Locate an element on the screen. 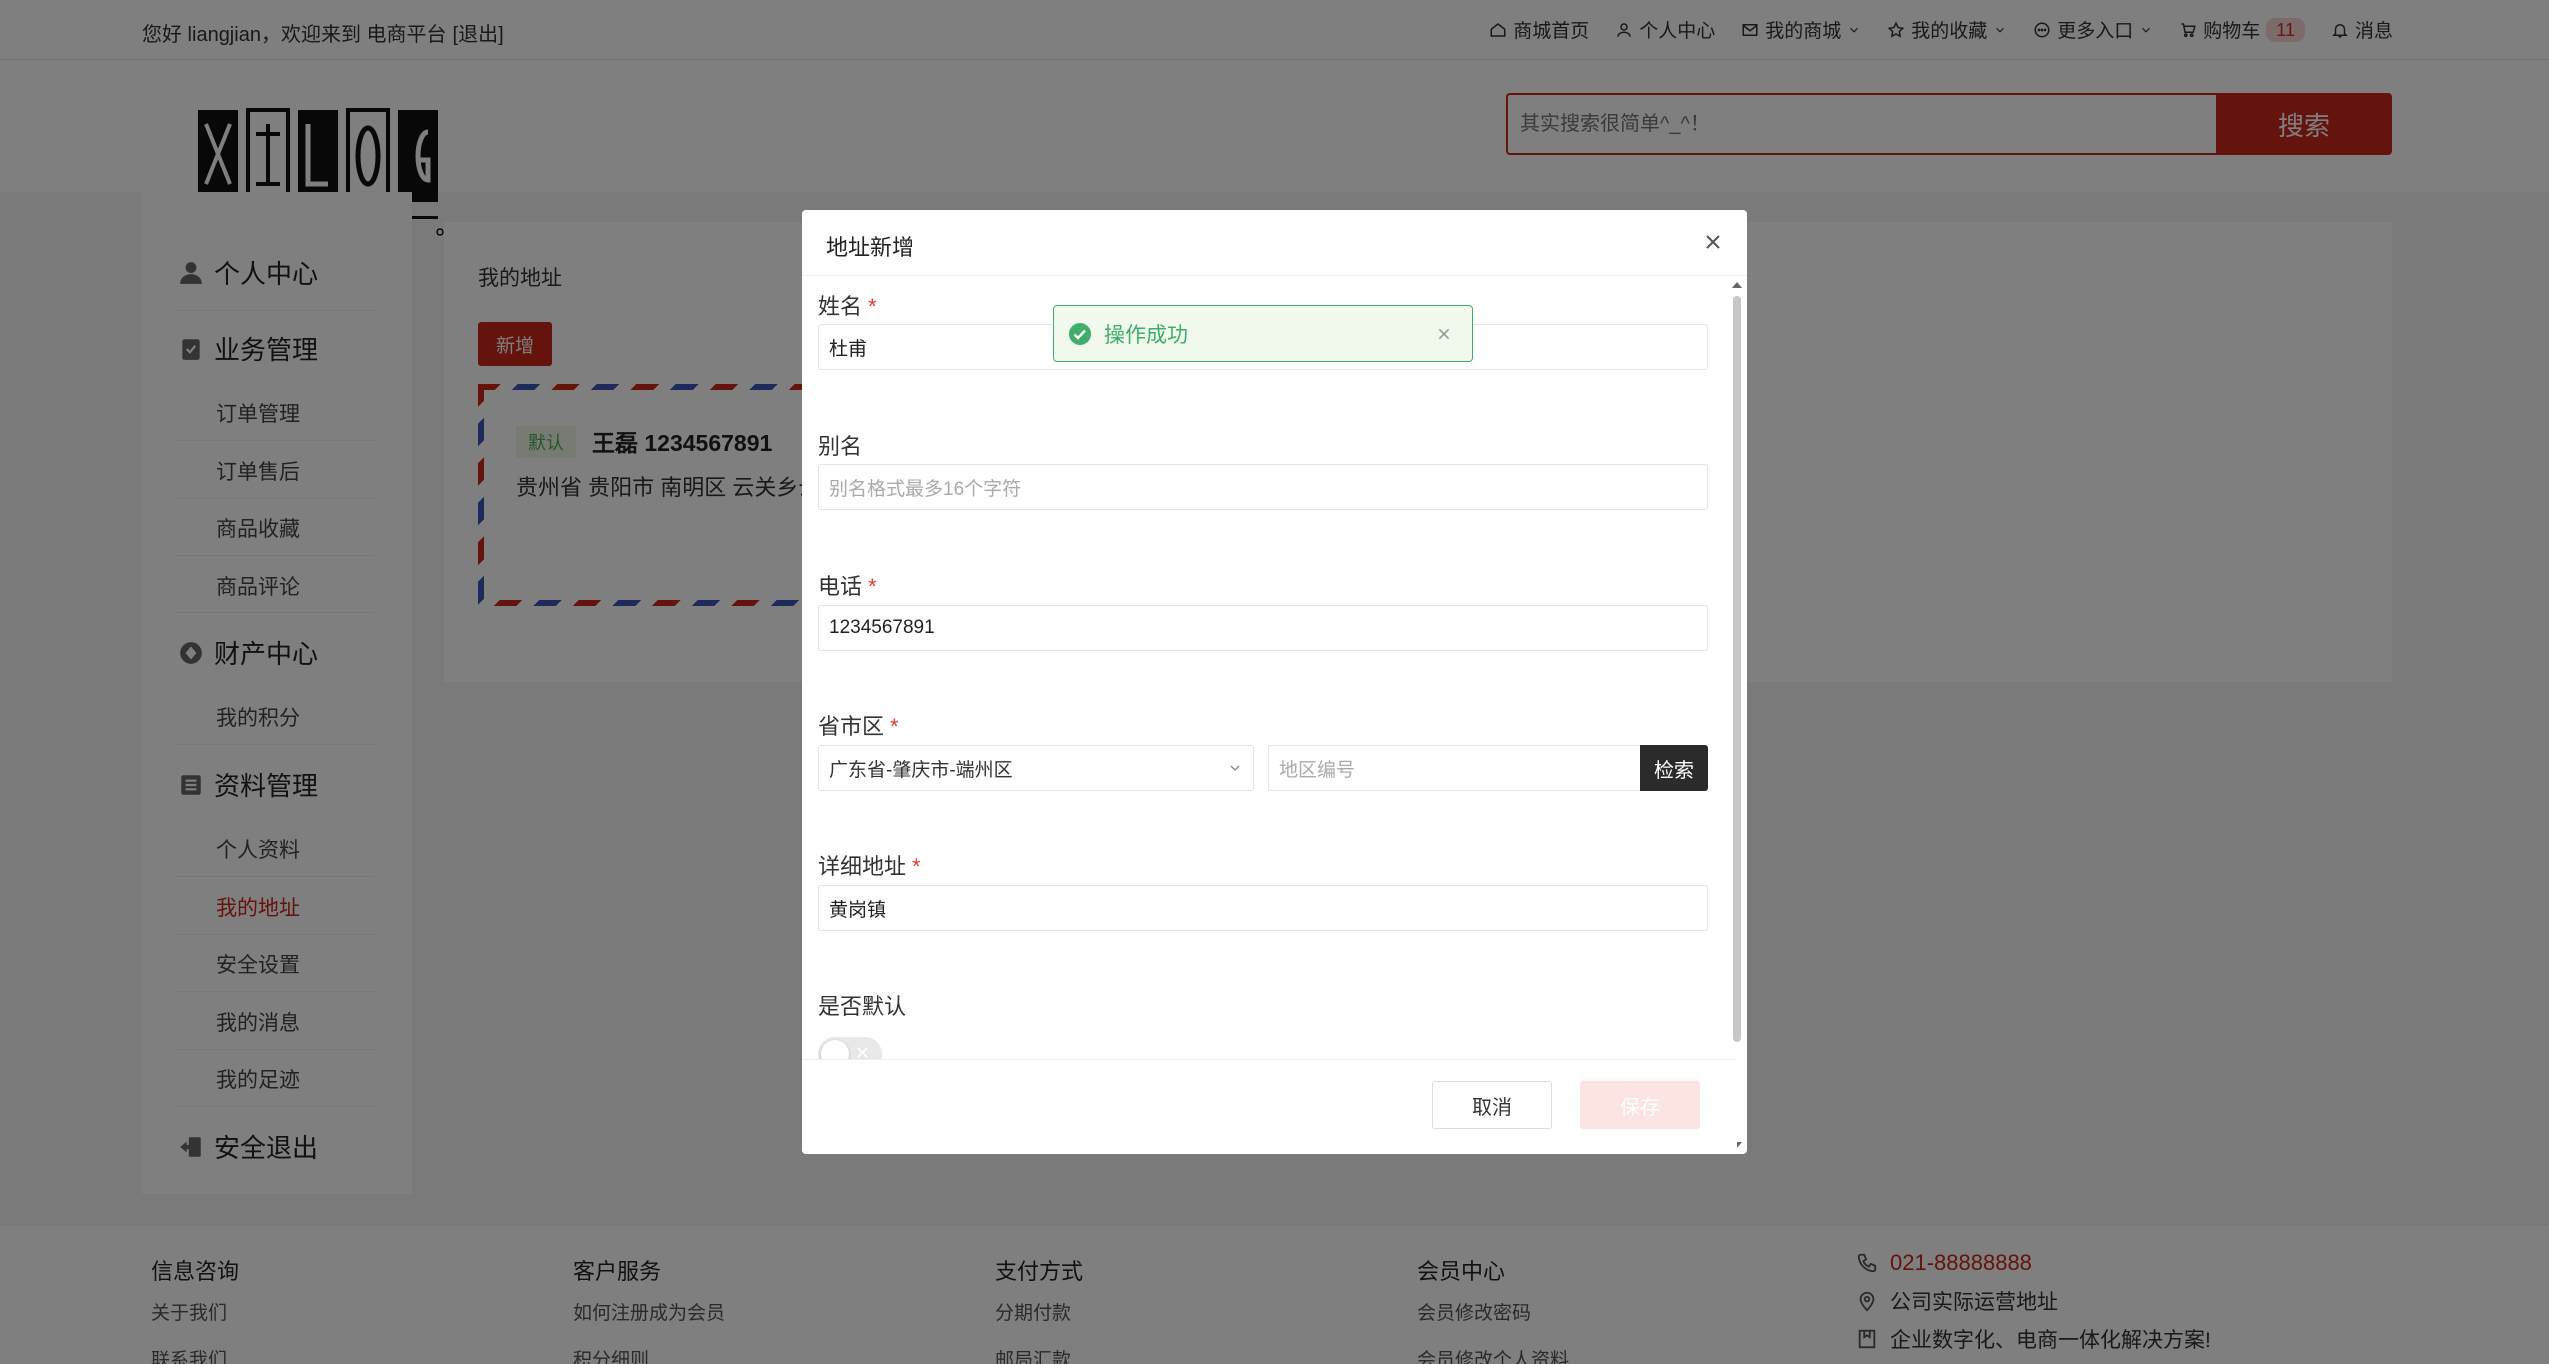  detail-address-field: 黄岗镇 is located at coordinates (1263, 908).